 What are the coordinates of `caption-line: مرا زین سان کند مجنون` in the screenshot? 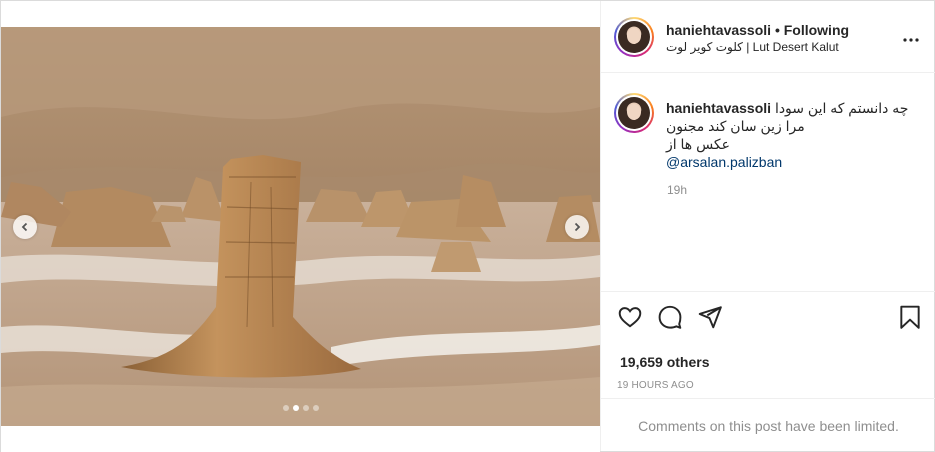 It's located at (735, 126).